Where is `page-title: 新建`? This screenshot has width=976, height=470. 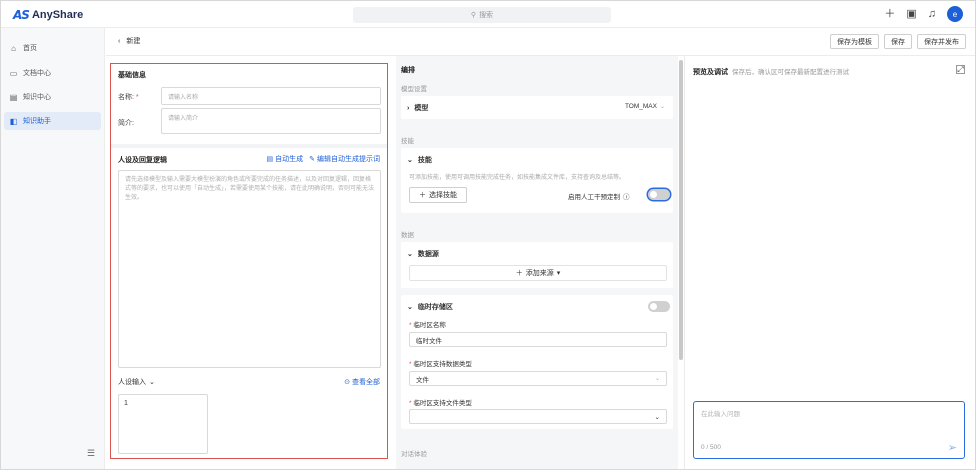 page-title: 新建 is located at coordinates (133, 41).